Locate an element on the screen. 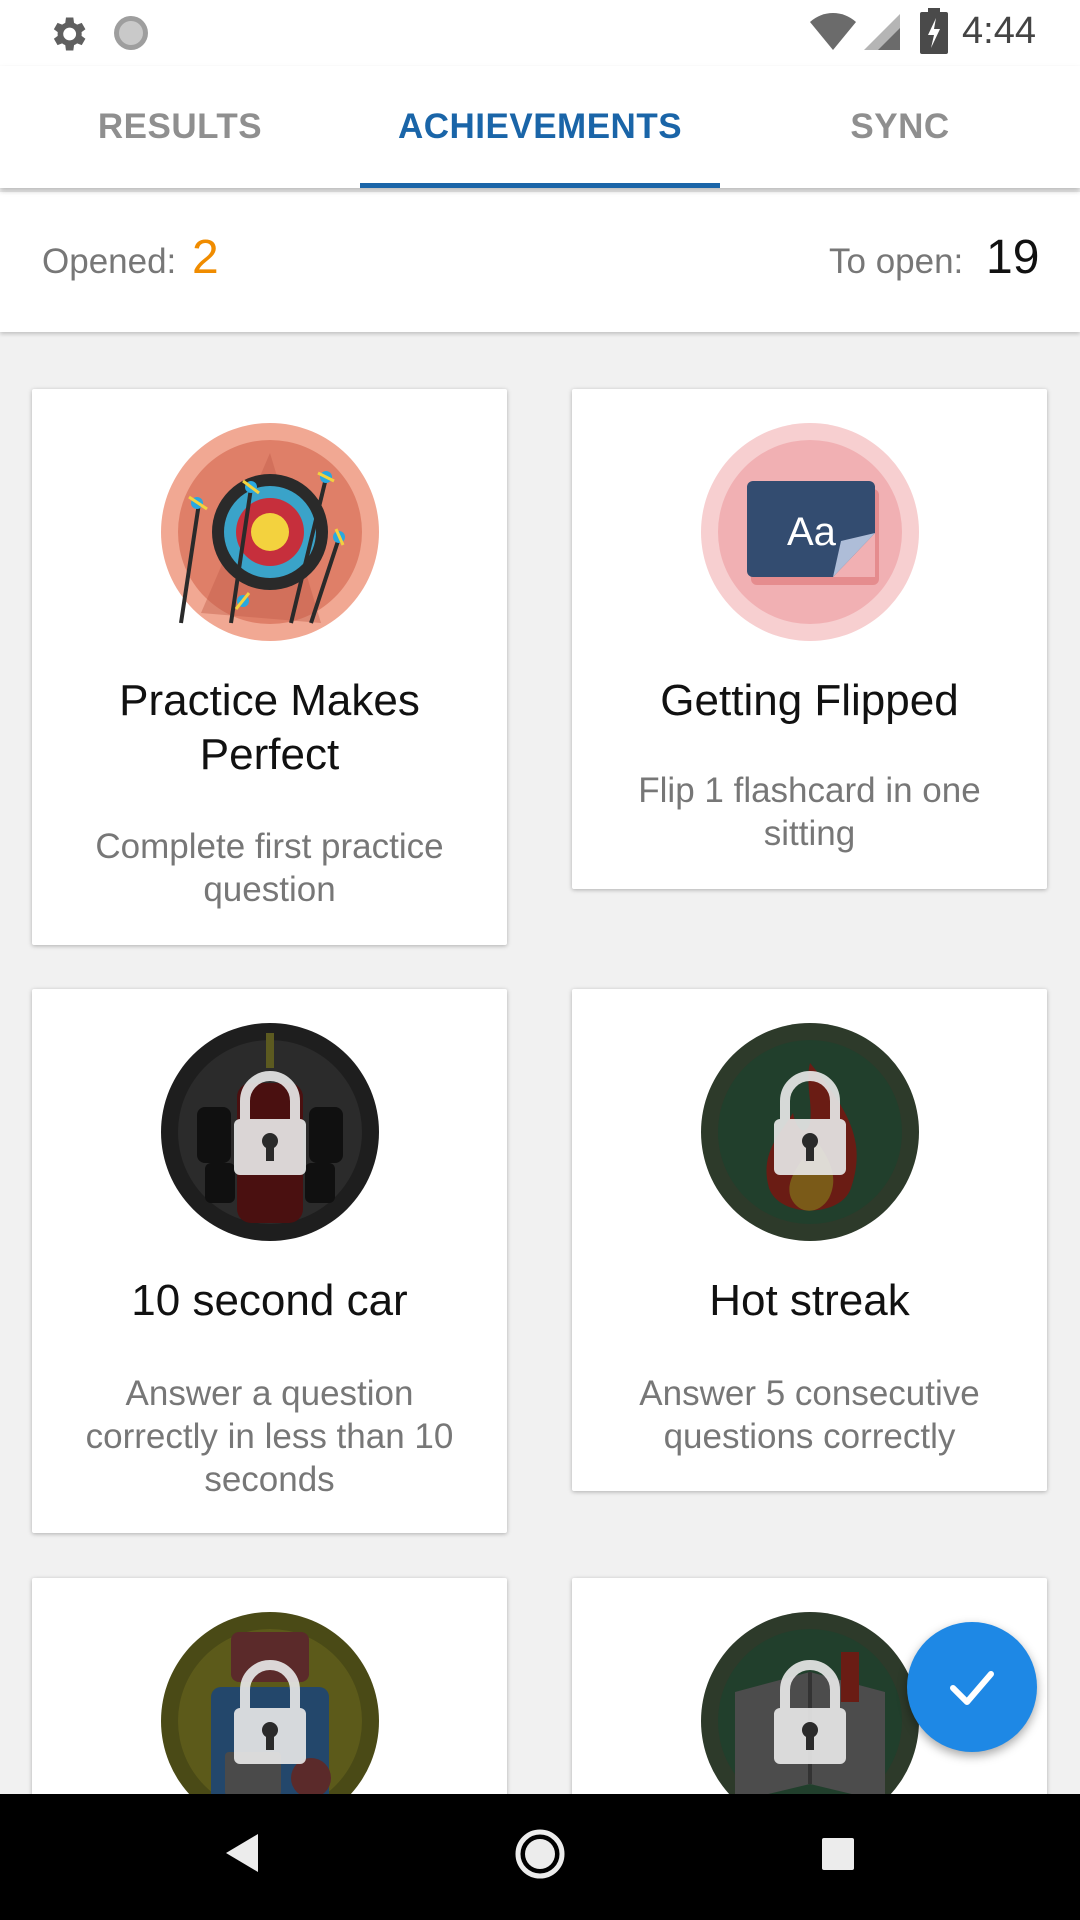 This screenshot has width=1080, height=1920. achievement-title: Getting Flipped is located at coordinates (809, 700).